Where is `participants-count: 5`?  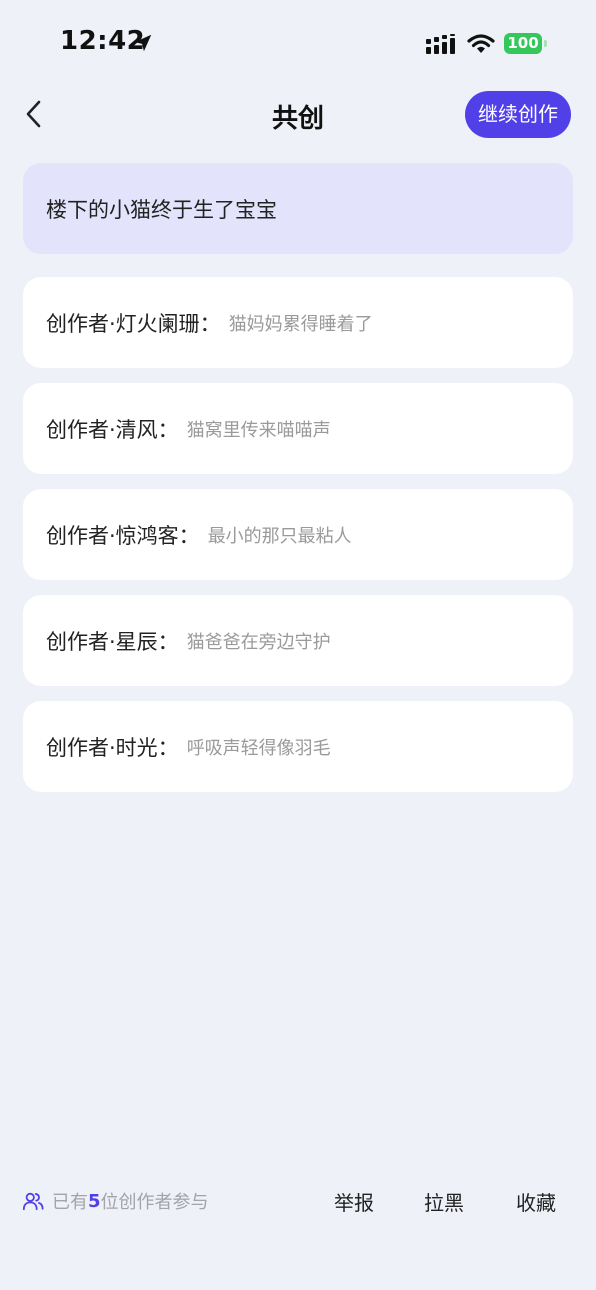
participants-count: 5 is located at coordinates (94, 1201).